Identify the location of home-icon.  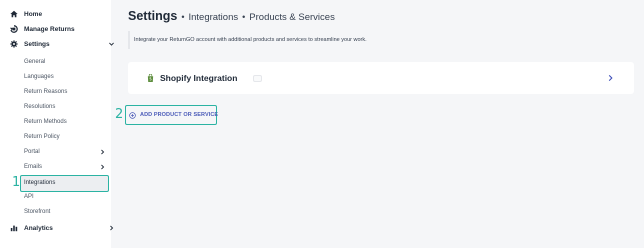
(14, 14).